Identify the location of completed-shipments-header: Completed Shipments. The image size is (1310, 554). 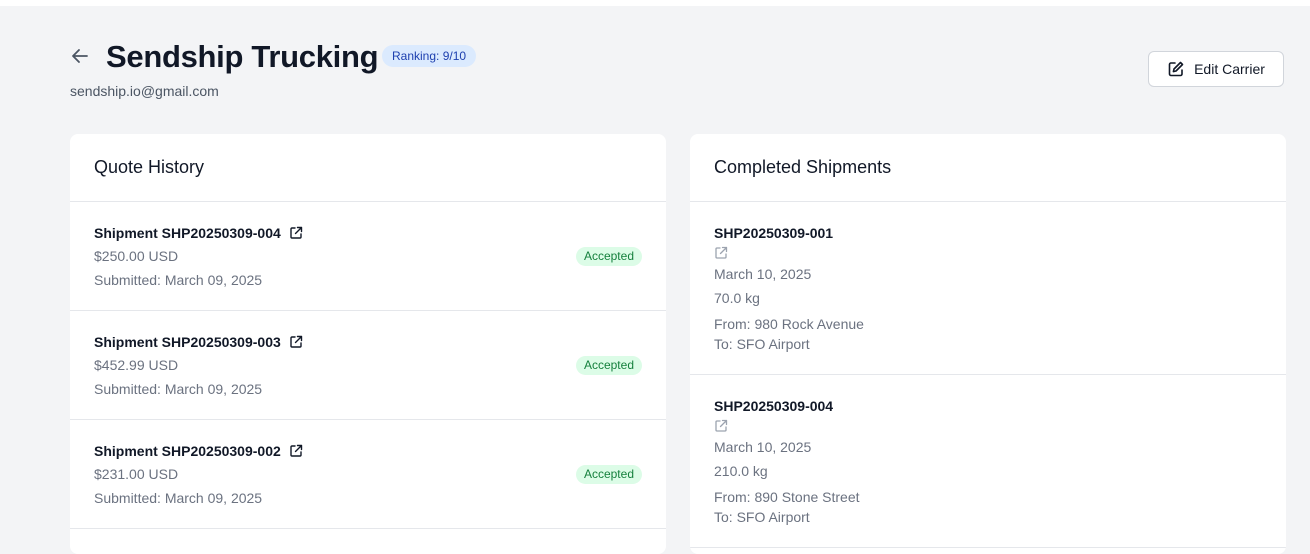
(988, 168).